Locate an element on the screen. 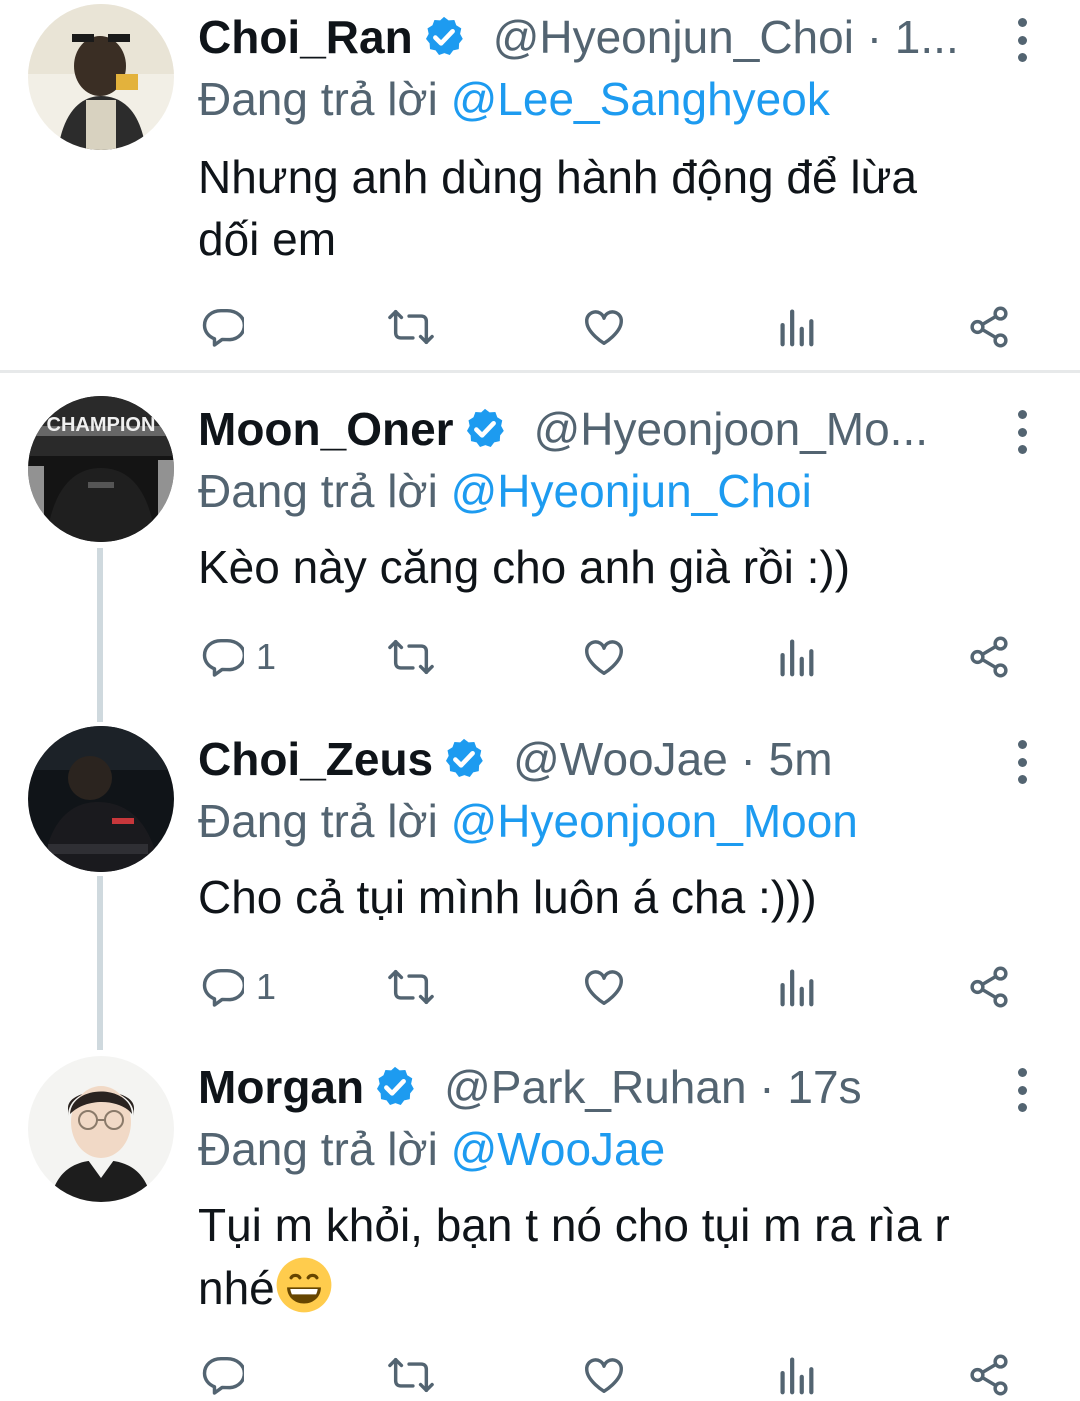 This screenshot has height=1401, width=1080. replying-to: Đang trả lời @Lee_Sanghyeok is located at coordinates (514, 99).